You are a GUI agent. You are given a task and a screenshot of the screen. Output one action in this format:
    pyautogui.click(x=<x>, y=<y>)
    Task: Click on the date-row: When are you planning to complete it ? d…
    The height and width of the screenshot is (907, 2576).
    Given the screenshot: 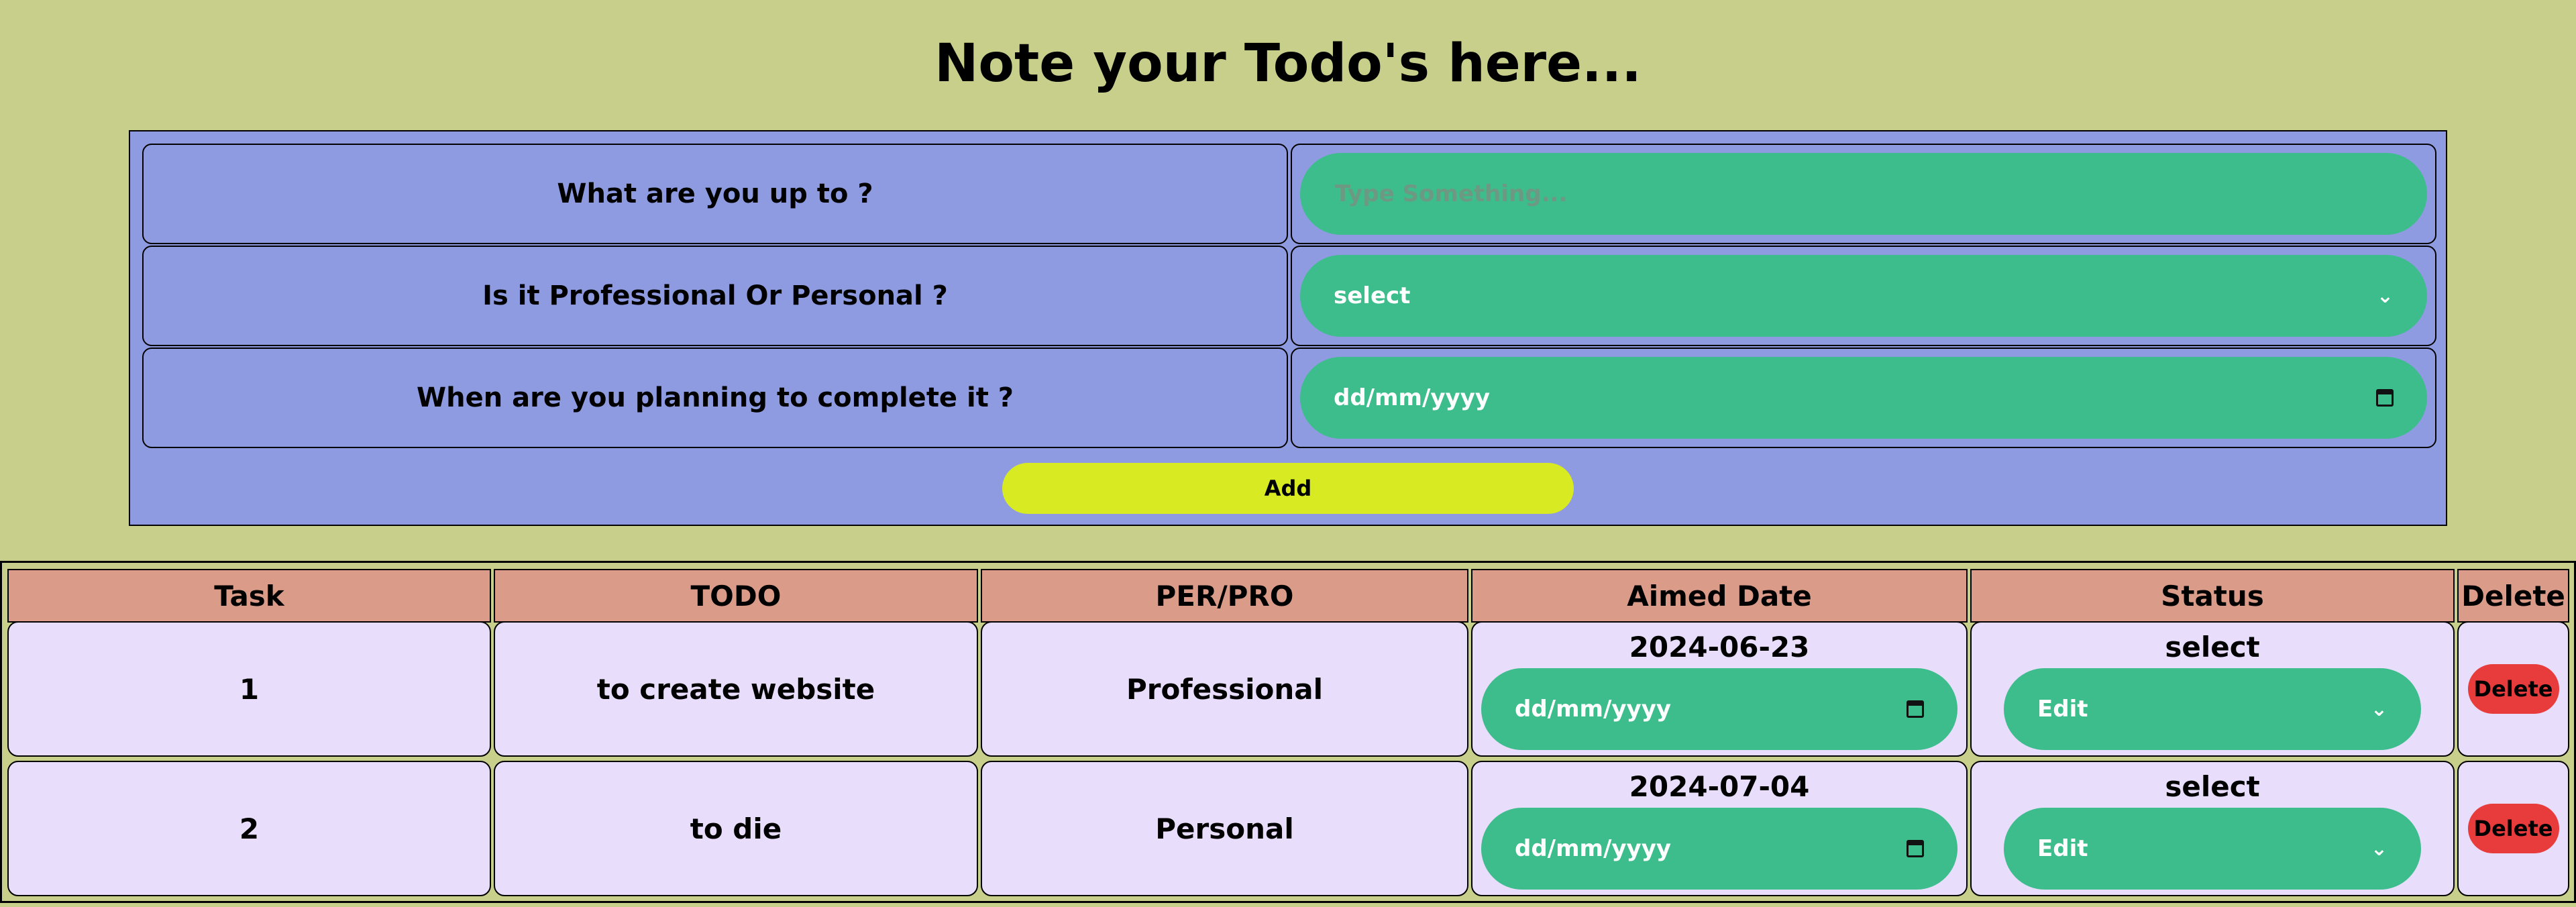 What is the action you would take?
    pyautogui.click(x=1289, y=398)
    